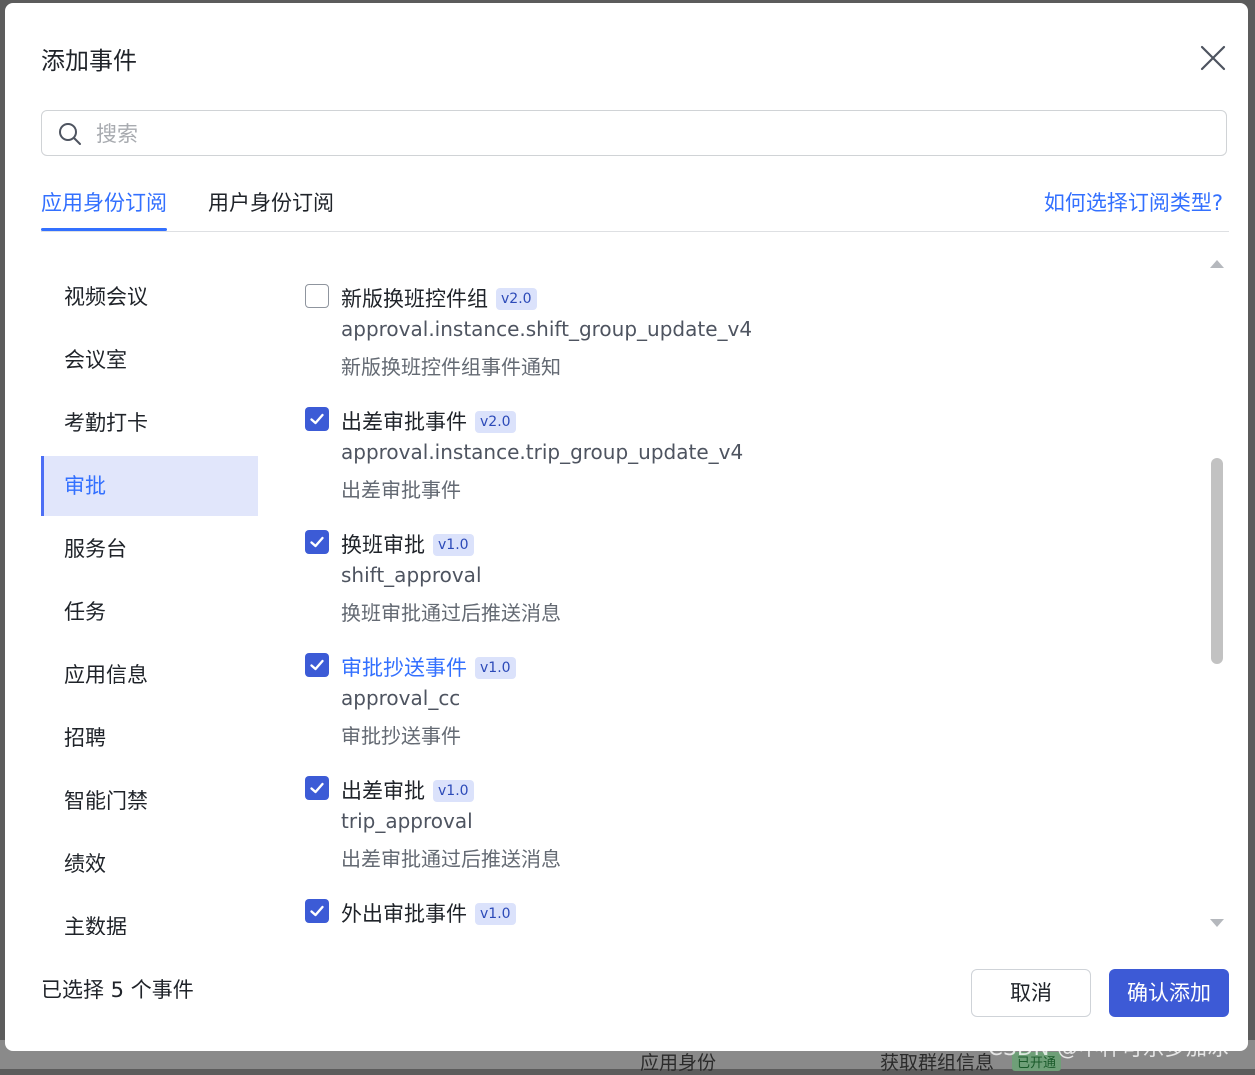  What do you see at coordinates (149, 675) in the screenshot?
I see `sidebar-item-app-info: 应用信息` at bounding box center [149, 675].